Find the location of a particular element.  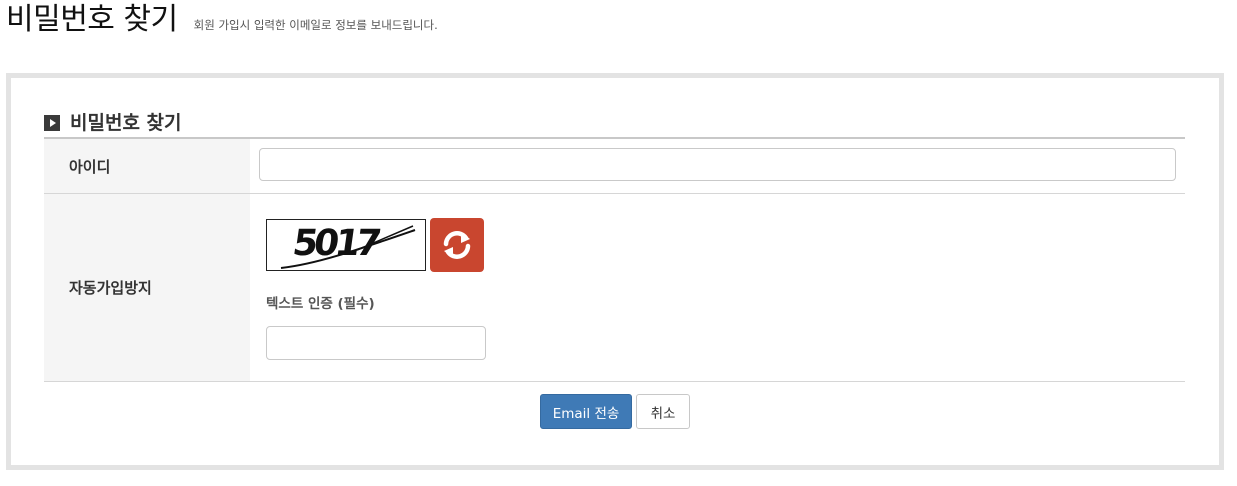

captcha-input is located at coordinates (376, 343).